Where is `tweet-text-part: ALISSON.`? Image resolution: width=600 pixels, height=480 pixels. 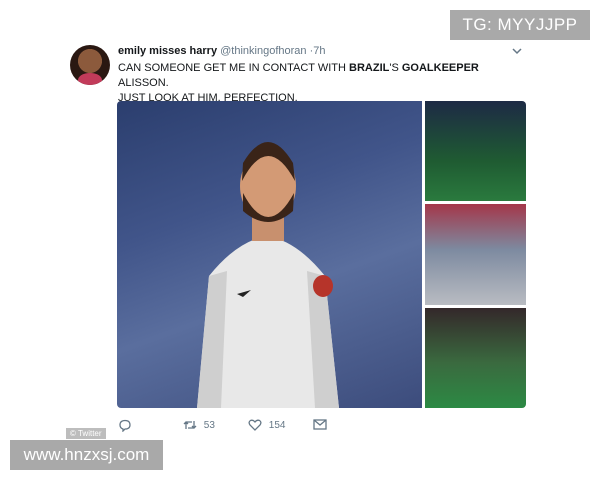
tweet-text-part: ALISSON. is located at coordinates (143, 83).